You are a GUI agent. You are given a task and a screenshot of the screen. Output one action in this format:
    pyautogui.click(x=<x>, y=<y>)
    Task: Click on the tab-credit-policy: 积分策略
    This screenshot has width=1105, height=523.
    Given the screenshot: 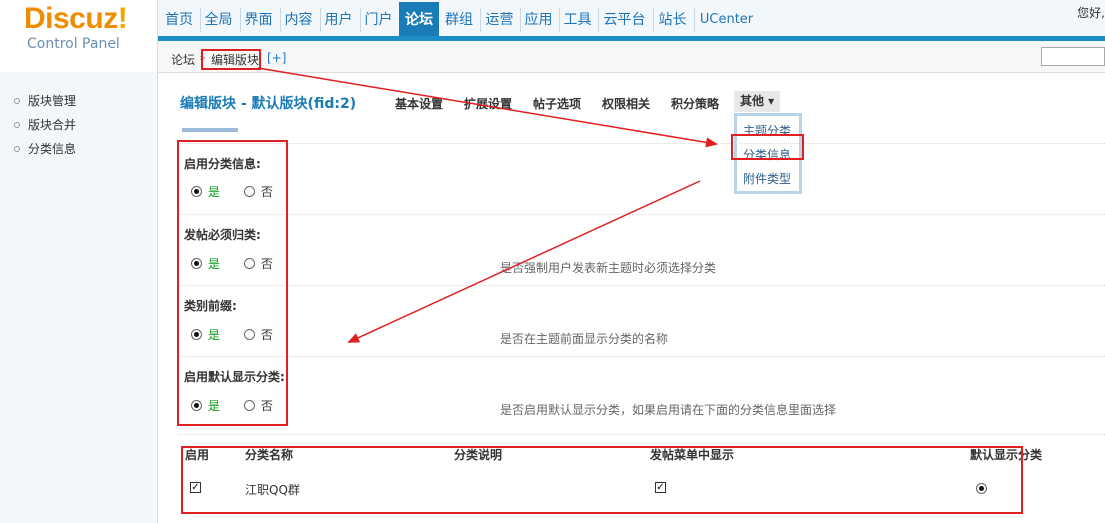 What is the action you would take?
    pyautogui.click(x=695, y=103)
    